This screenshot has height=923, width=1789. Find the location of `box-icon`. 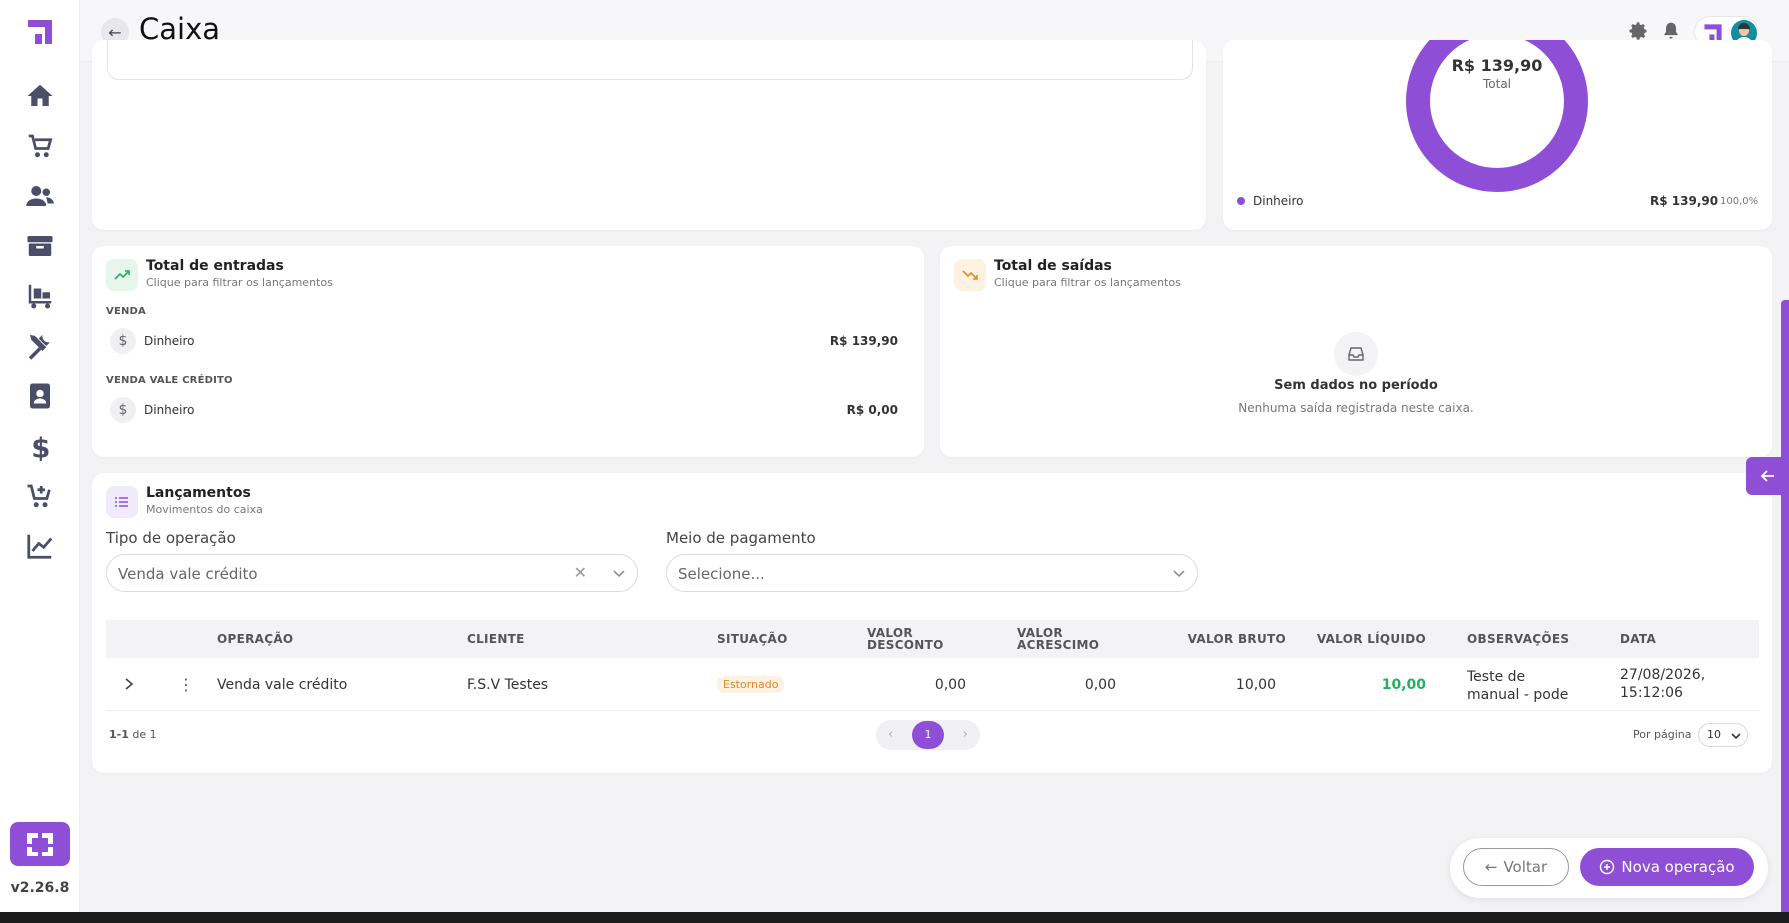

box-icon is located at coordinates (40, 246).